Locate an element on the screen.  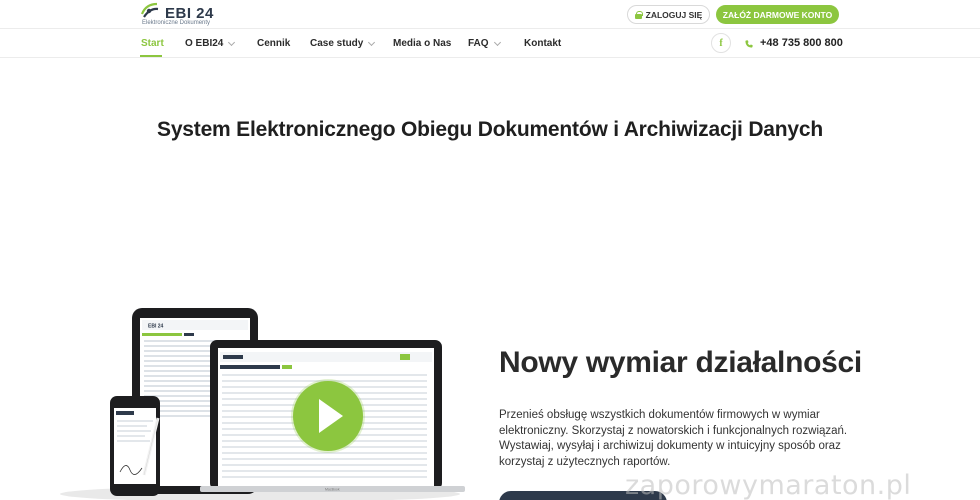
nav-item-label: Cennik is located at coordinates (274, 43).